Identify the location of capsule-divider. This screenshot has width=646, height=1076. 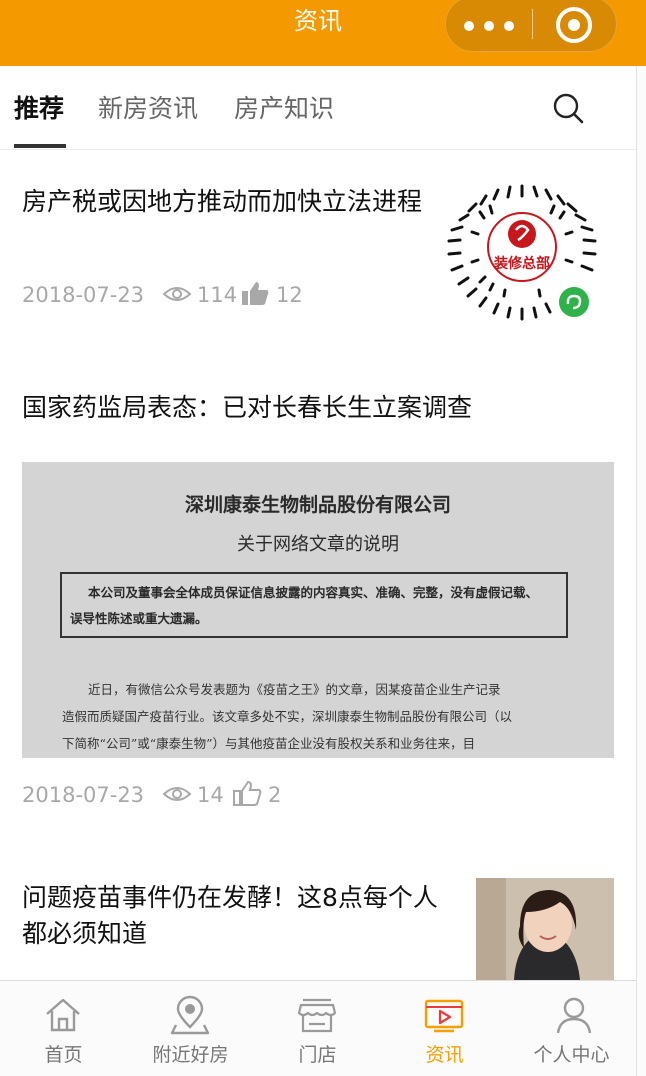
(532, 24).